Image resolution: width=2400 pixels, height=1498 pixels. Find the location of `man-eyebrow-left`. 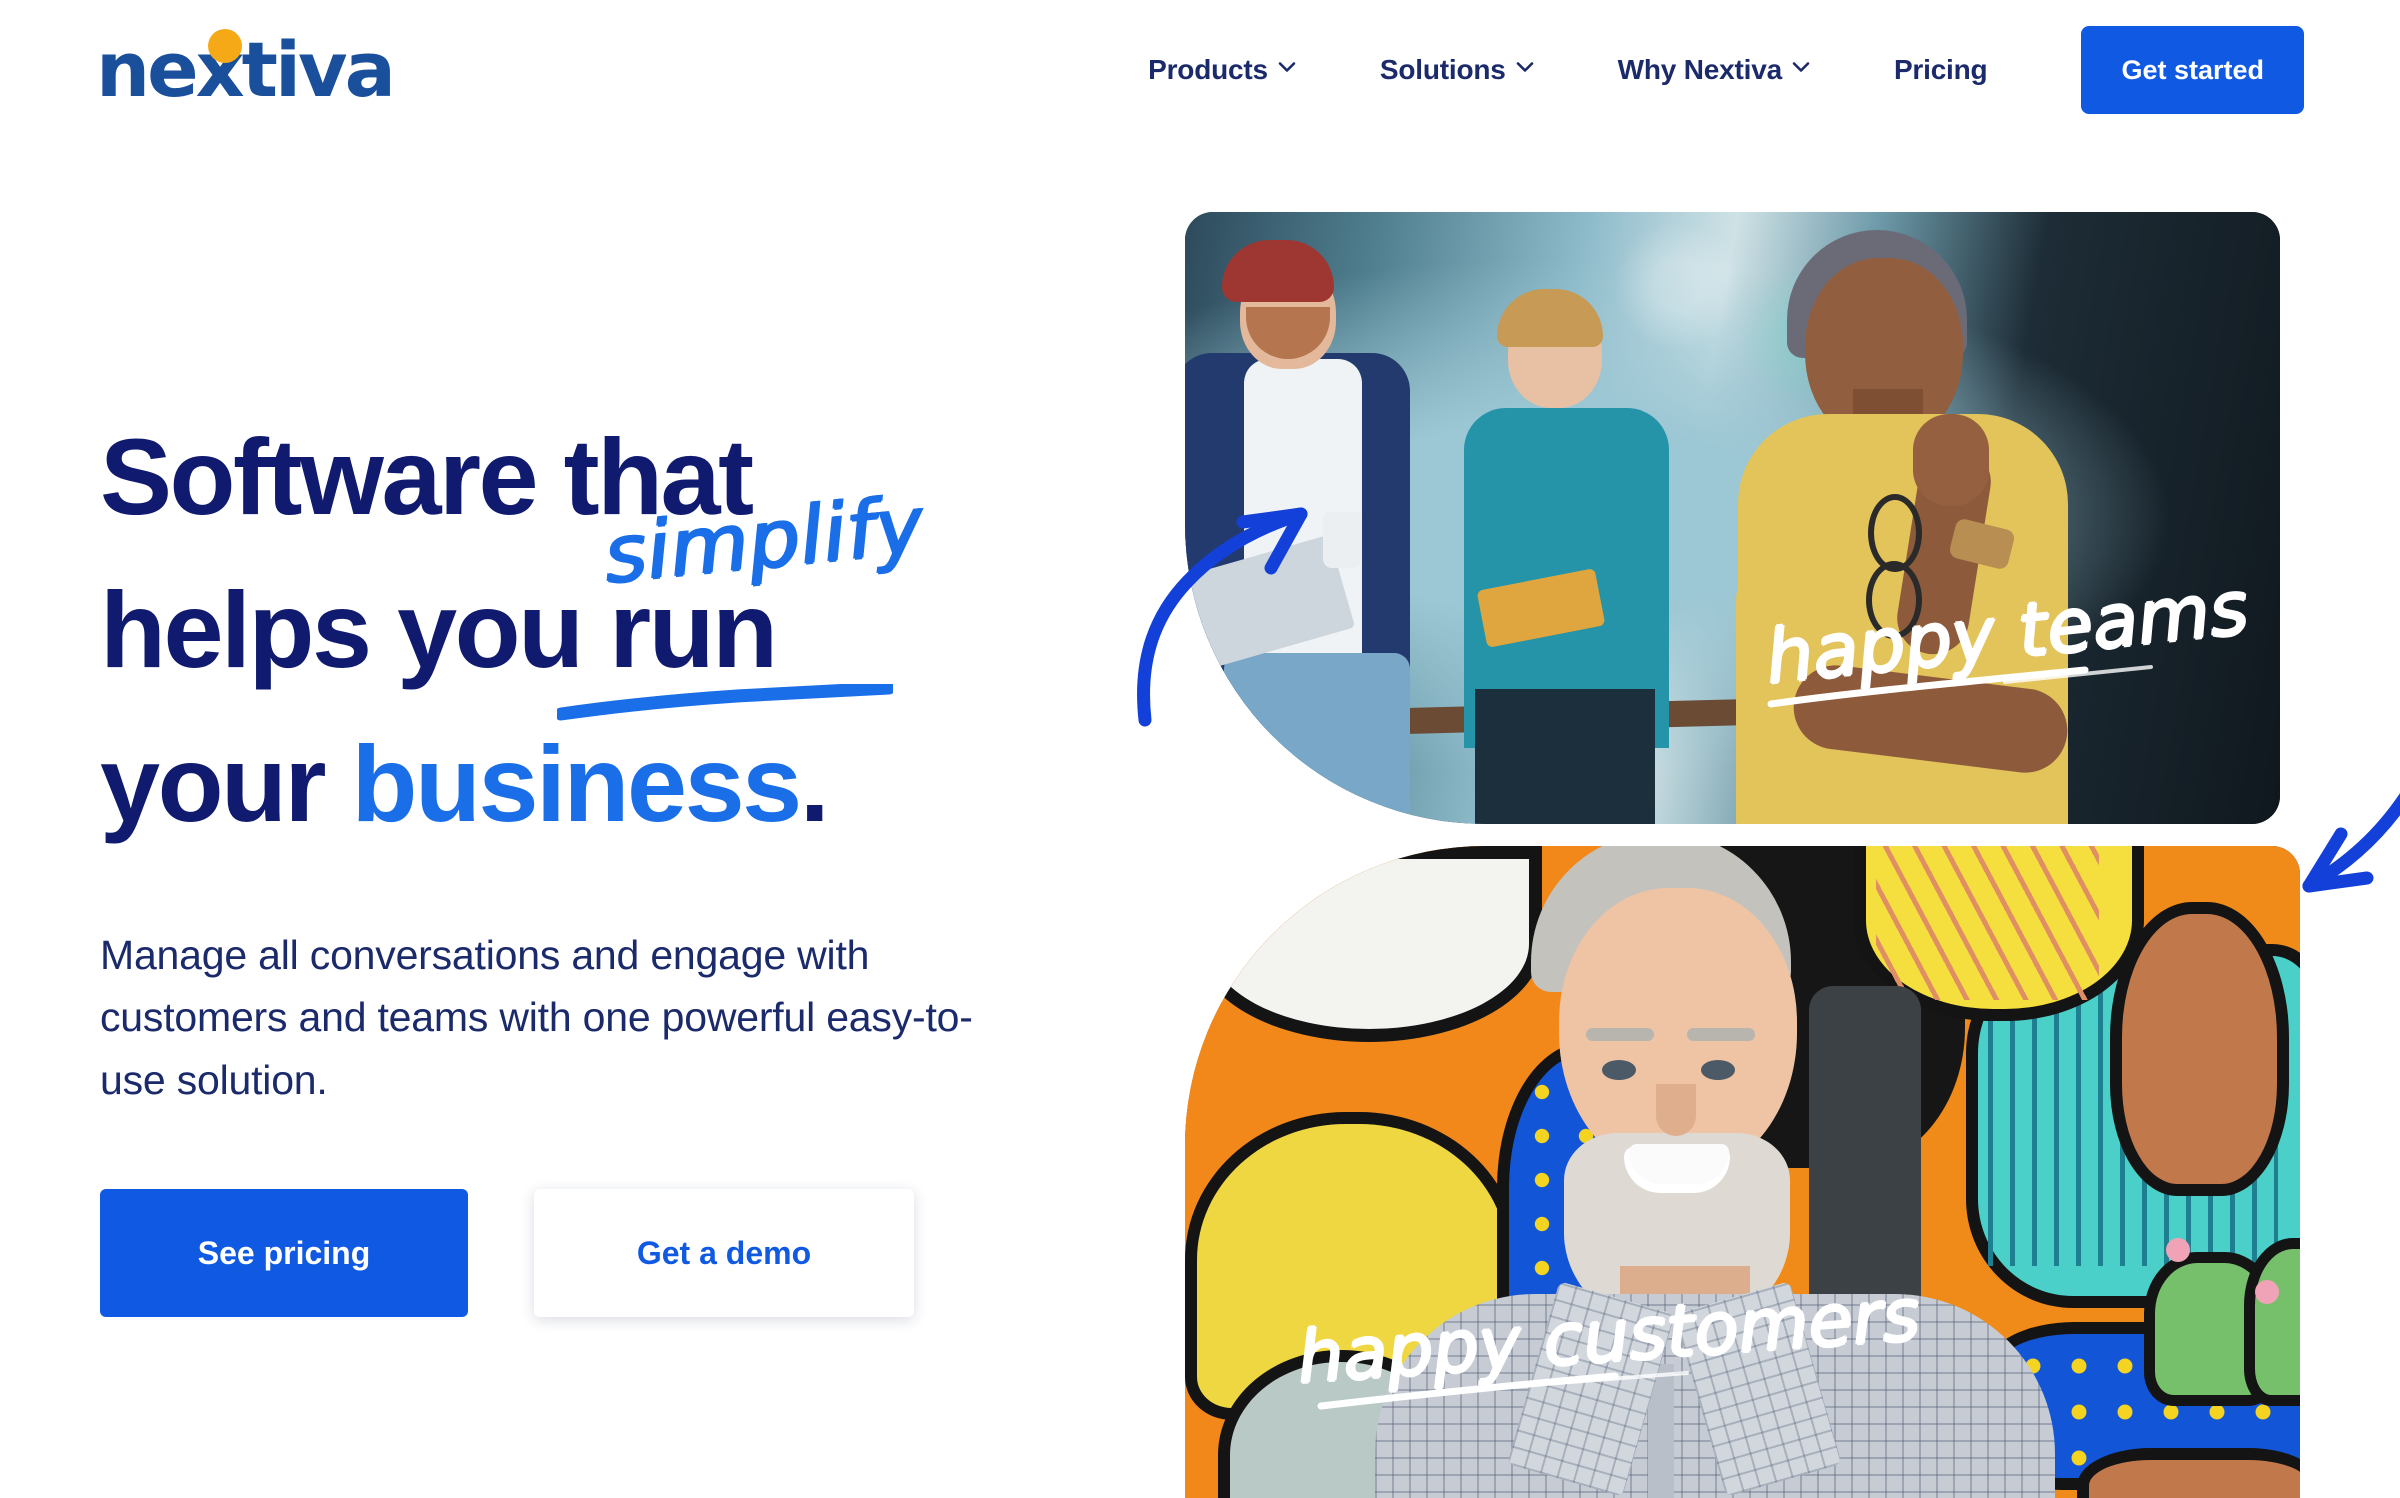

man-eyebrow-left is located at coordinates (1620, 1034).